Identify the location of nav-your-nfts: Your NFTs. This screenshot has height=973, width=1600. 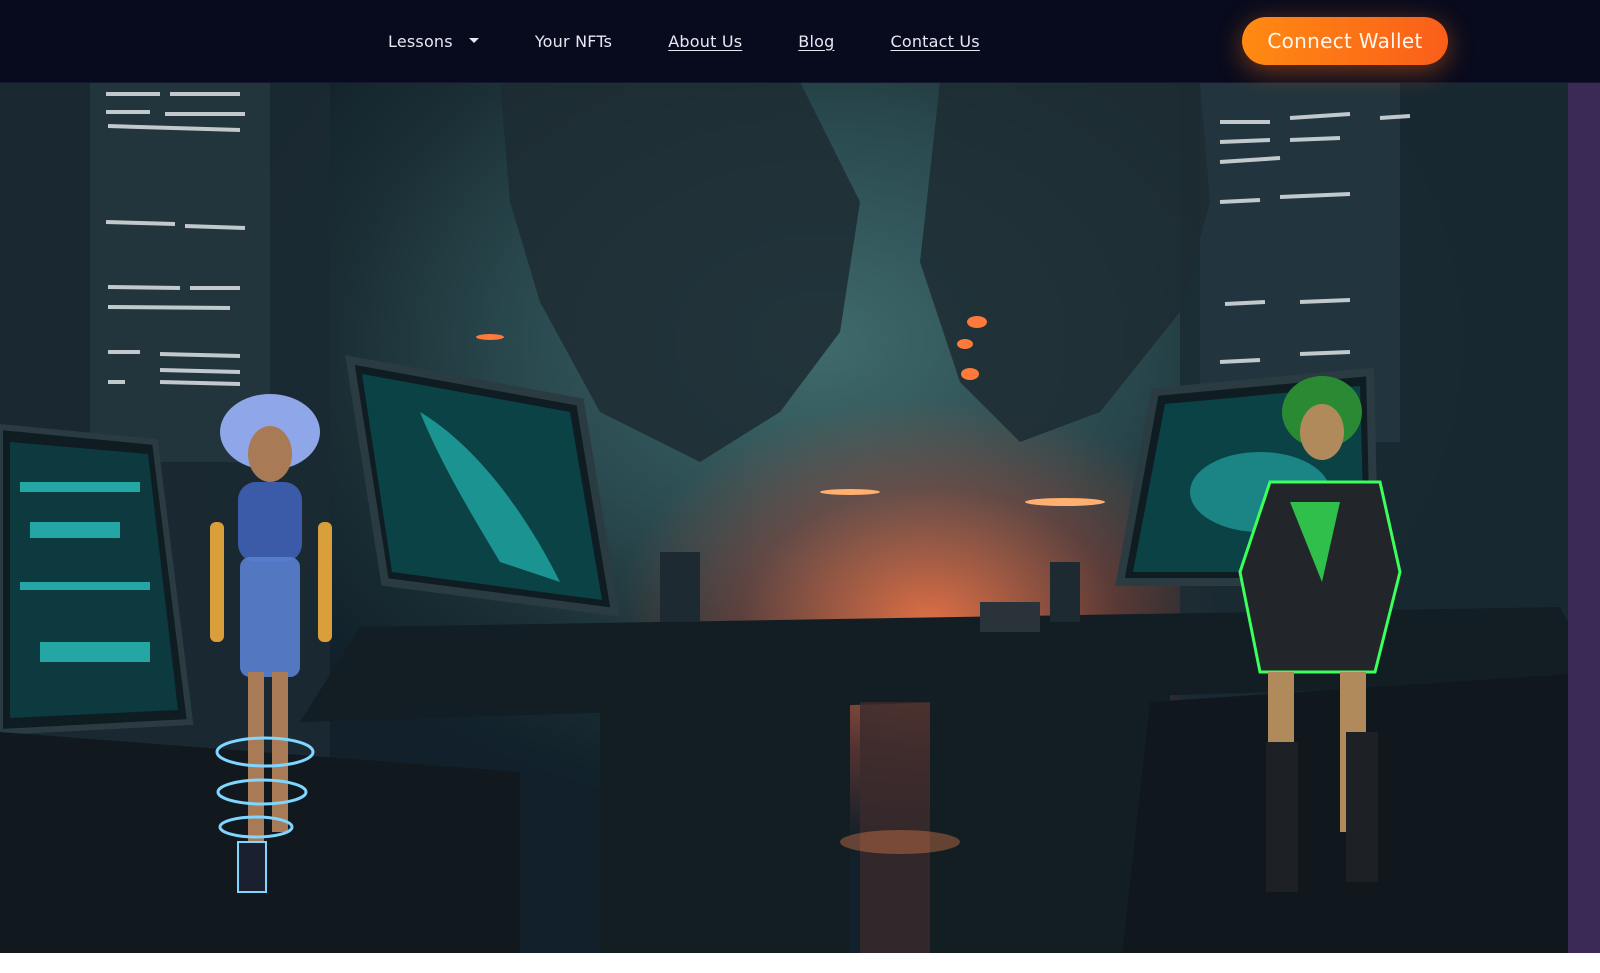
(573, 41).